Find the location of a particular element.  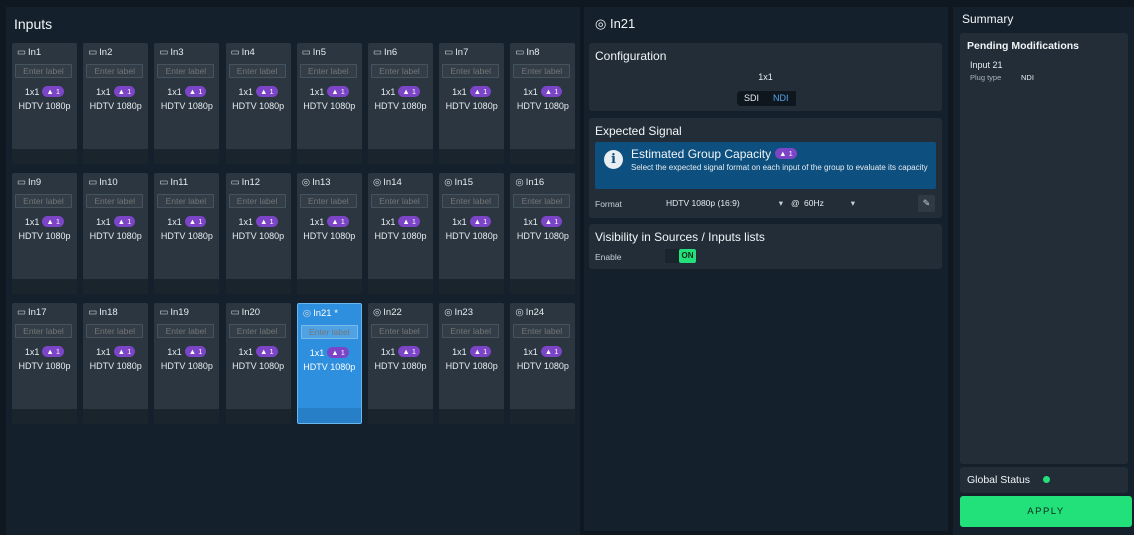

input-card: ▭In19 1x1▲ 1 HDTV 1080p is located at coordinates (187, 363).